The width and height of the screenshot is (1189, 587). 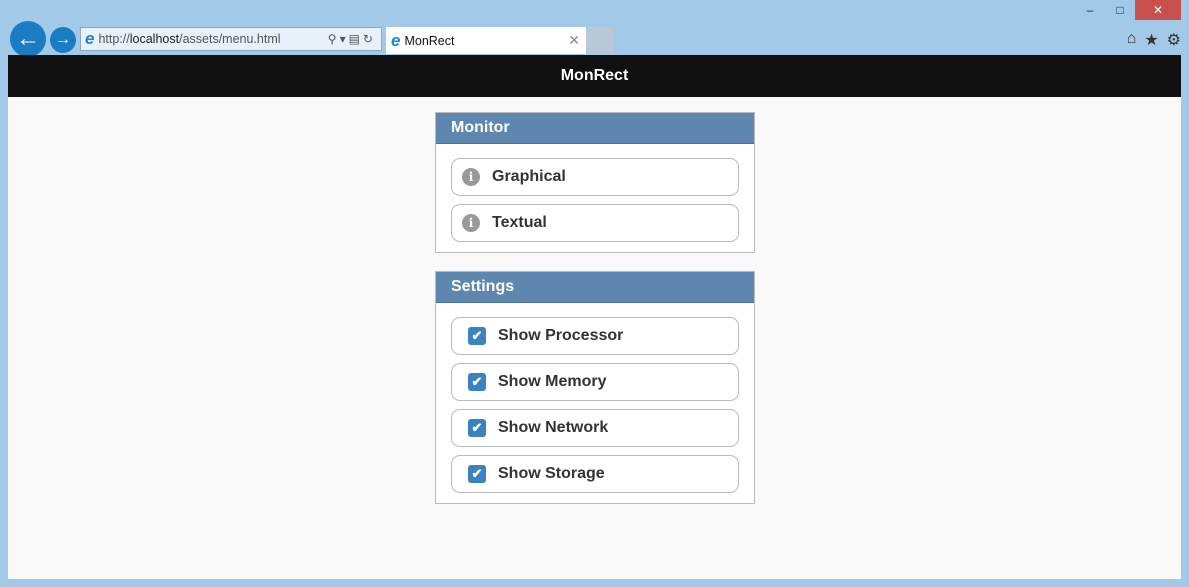 I want to click on back-button: ←, so click(x=28, y=39).